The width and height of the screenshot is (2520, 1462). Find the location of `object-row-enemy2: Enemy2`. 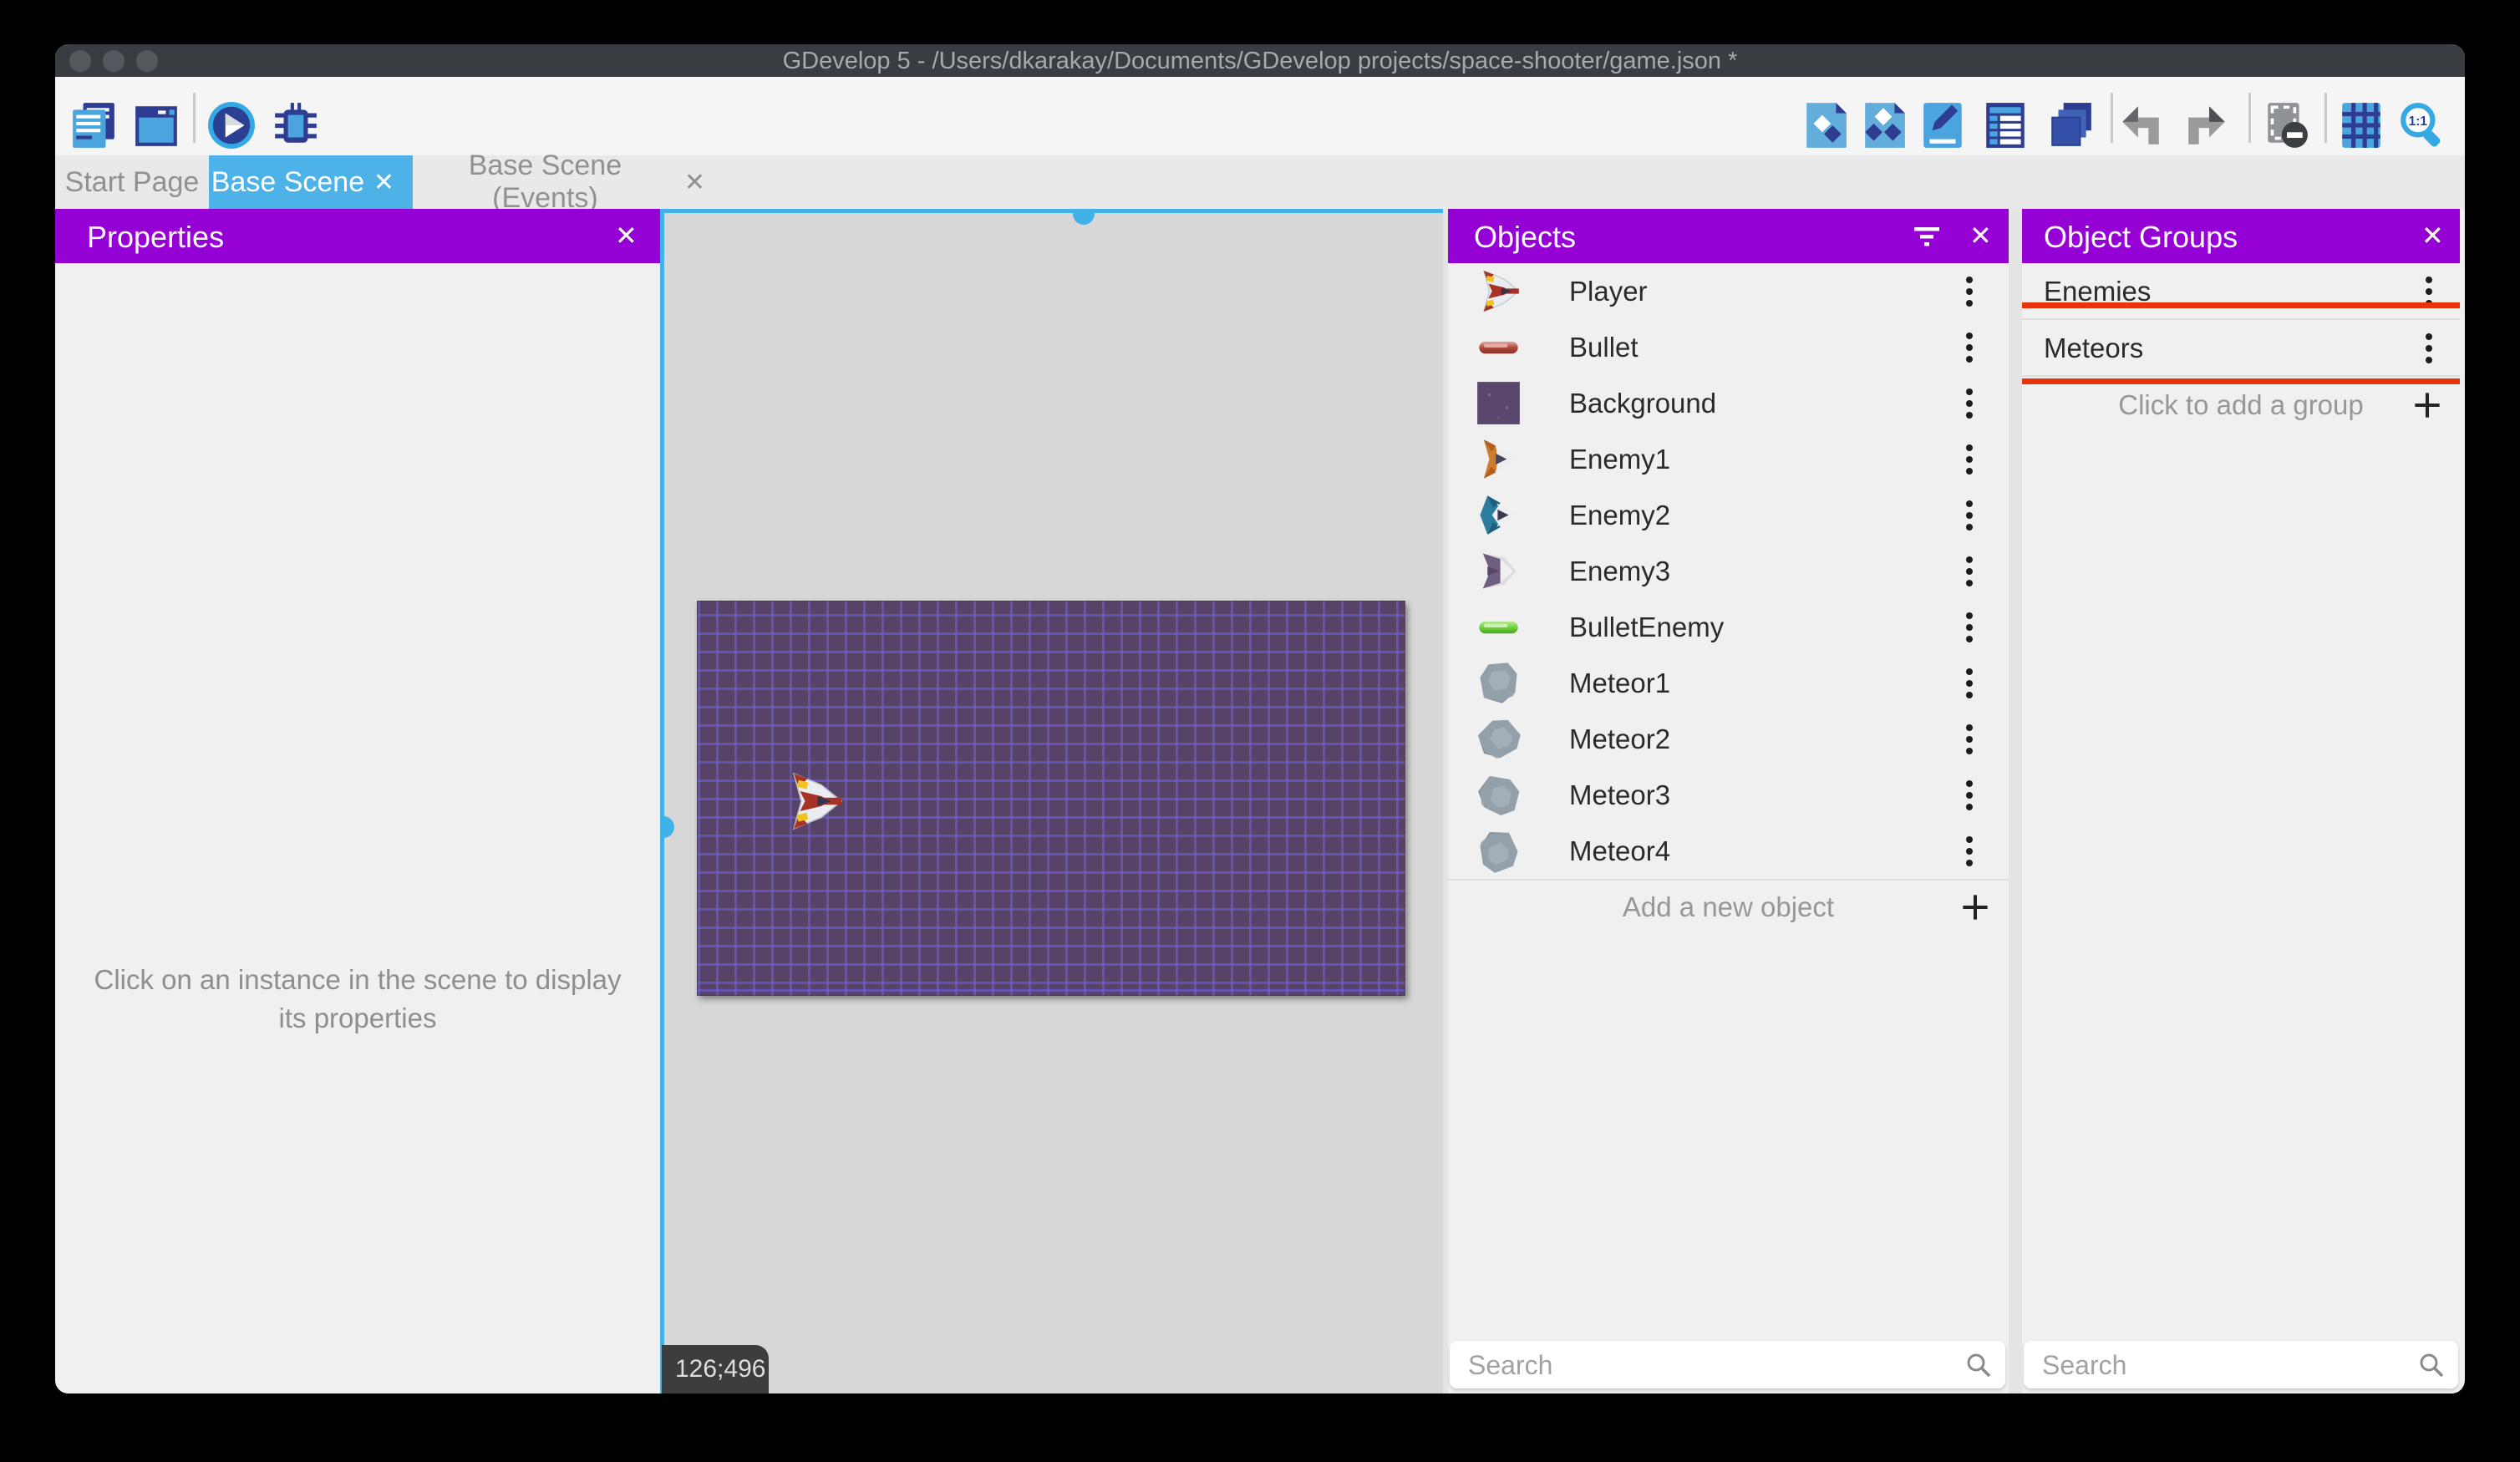

object-row-enemy2: Enemy2 is located at coordinates (1729, 516).